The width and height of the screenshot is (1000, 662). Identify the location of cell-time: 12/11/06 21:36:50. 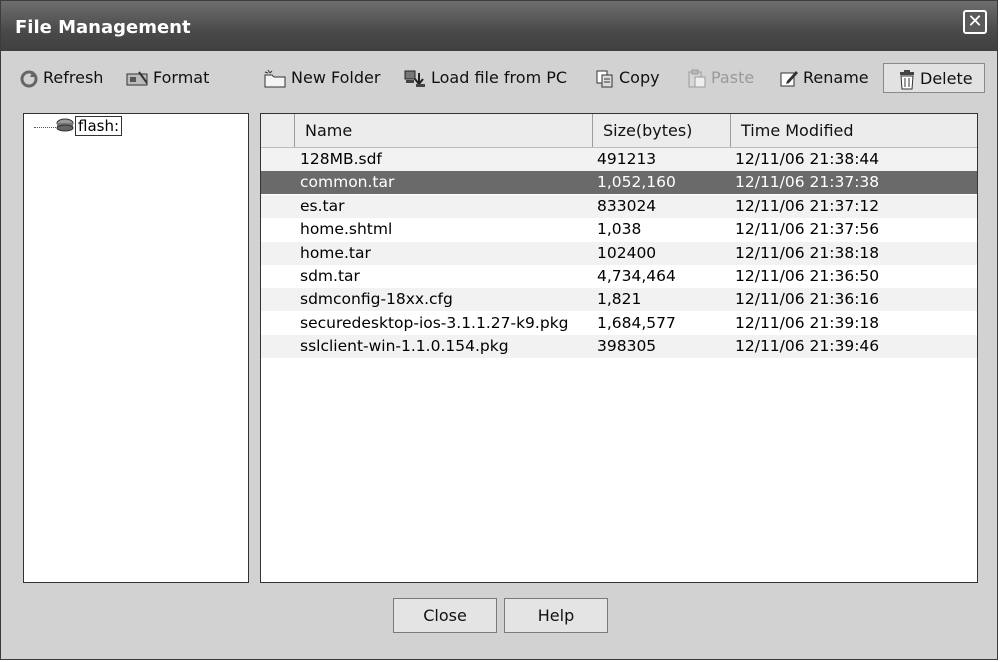
(807, 276).